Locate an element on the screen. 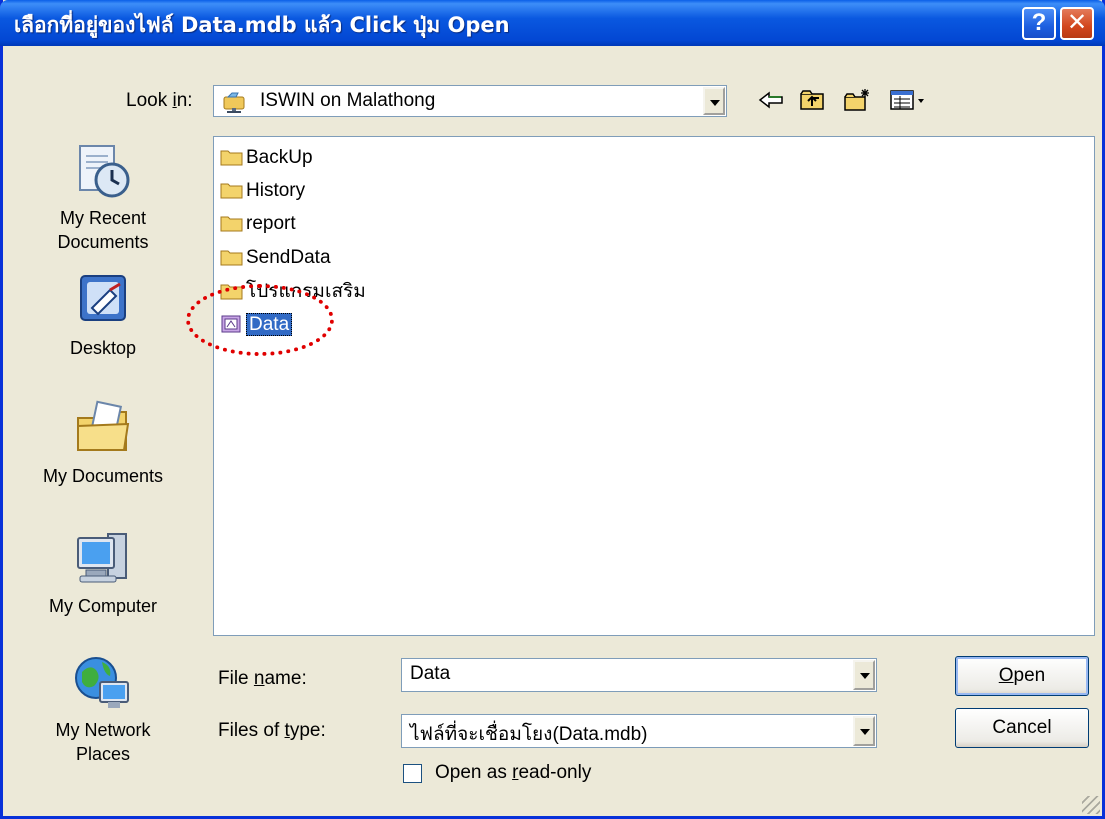 The width and height of the screenshot is (1105, 819). files-of-type-combo: ไฟล์ที่จะเชื่อมโยง(Data.mdb) is located at coordinates (639, 731).